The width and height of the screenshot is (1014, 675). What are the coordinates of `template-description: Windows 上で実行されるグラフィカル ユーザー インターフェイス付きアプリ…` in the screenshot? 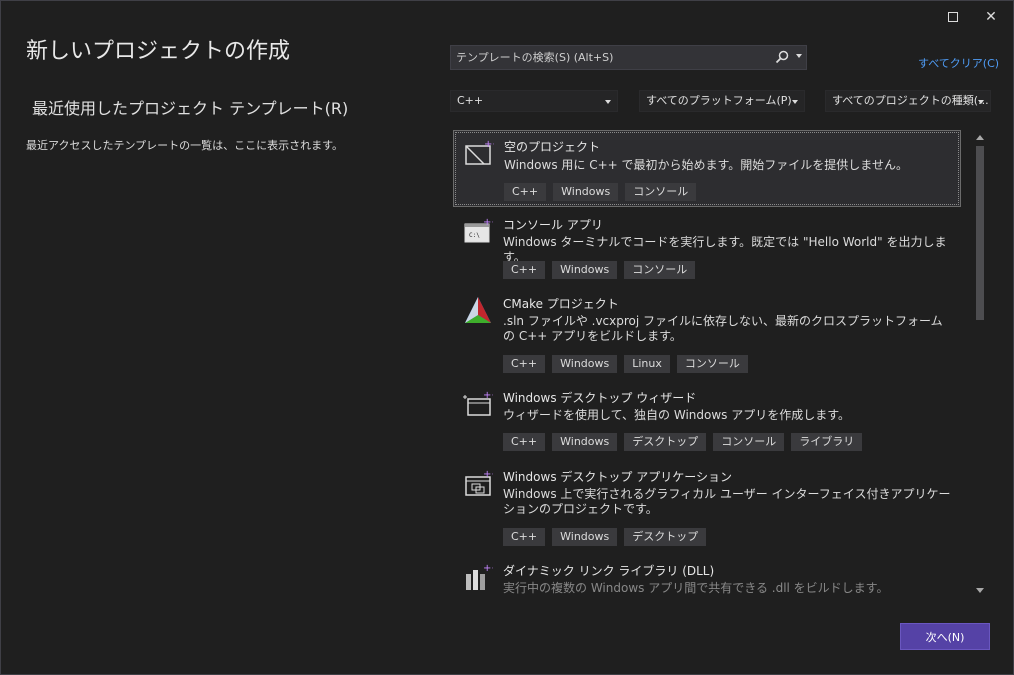 It's located at (727, 501).